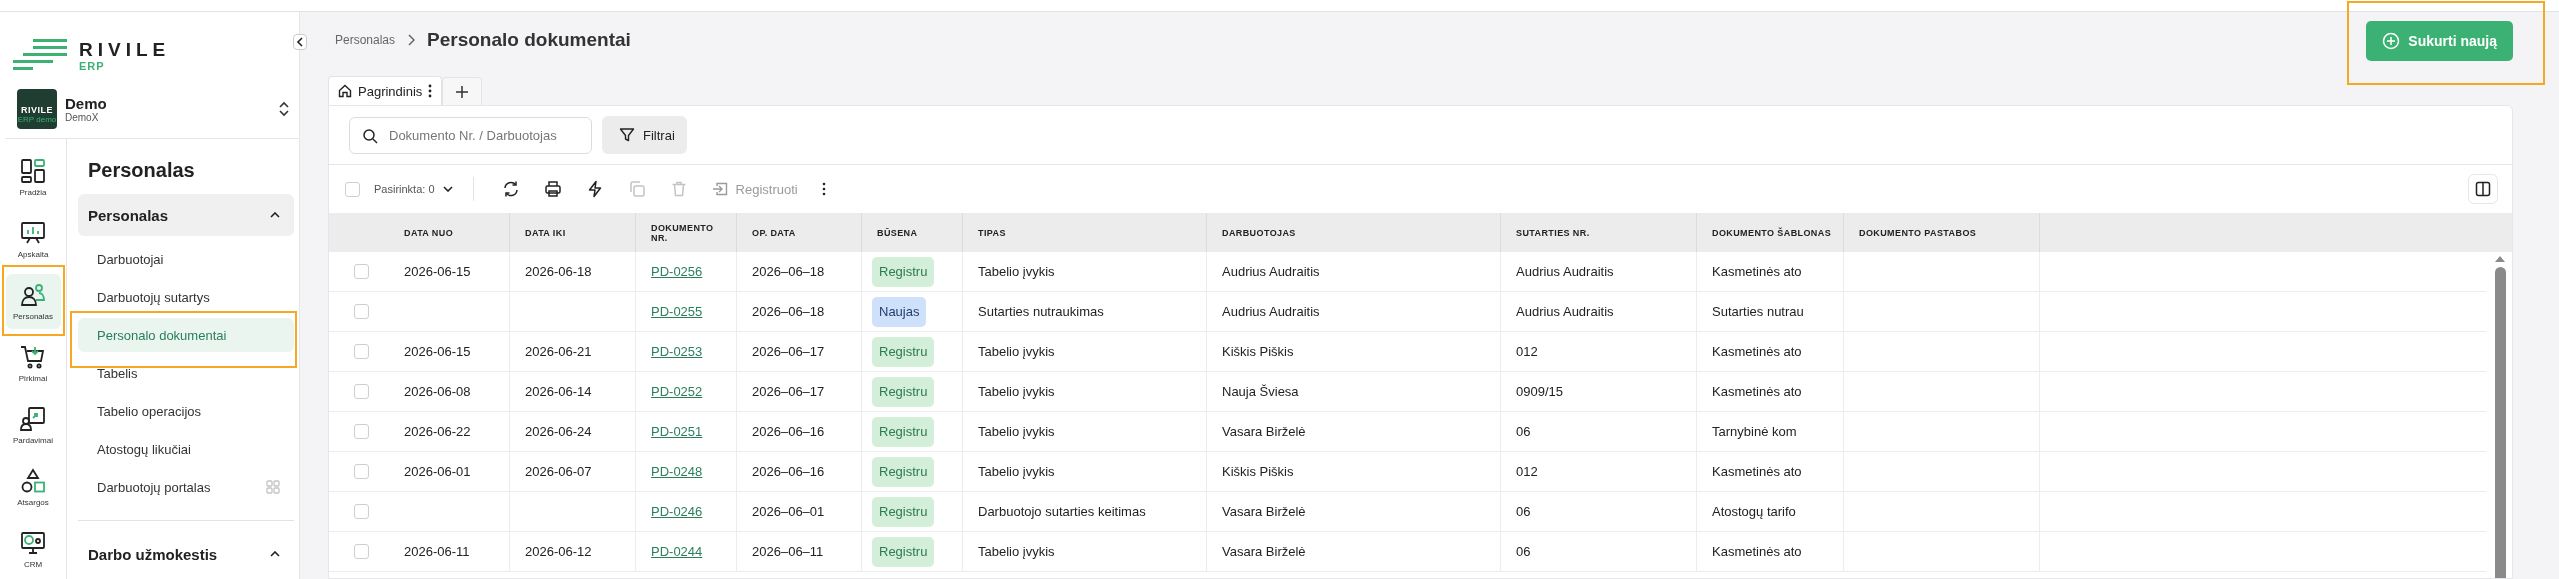  What do you see at coordinates (462, 91) in the screenshot?
I see `add-tab-button` at bounding box center [462, 91].